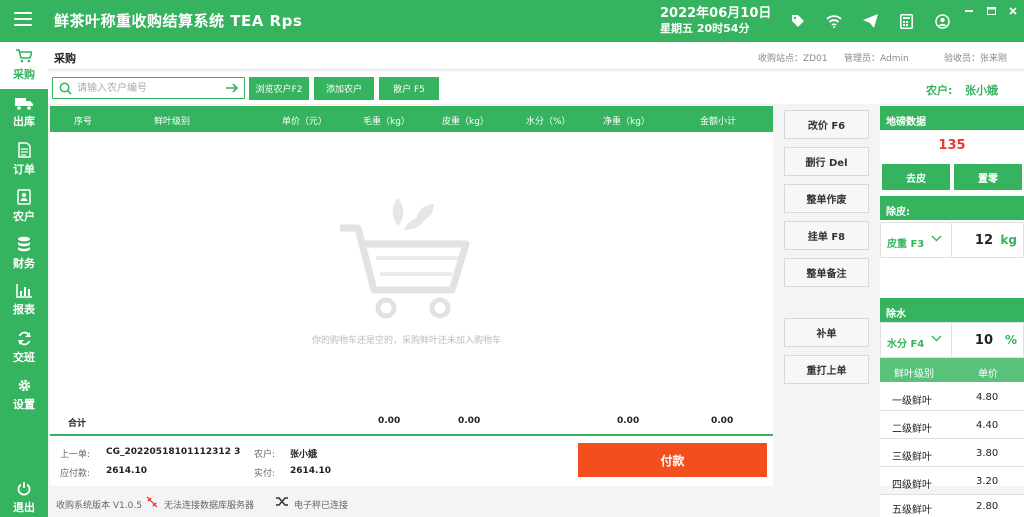  I want to click on maximize-icon, so click(991, 11).